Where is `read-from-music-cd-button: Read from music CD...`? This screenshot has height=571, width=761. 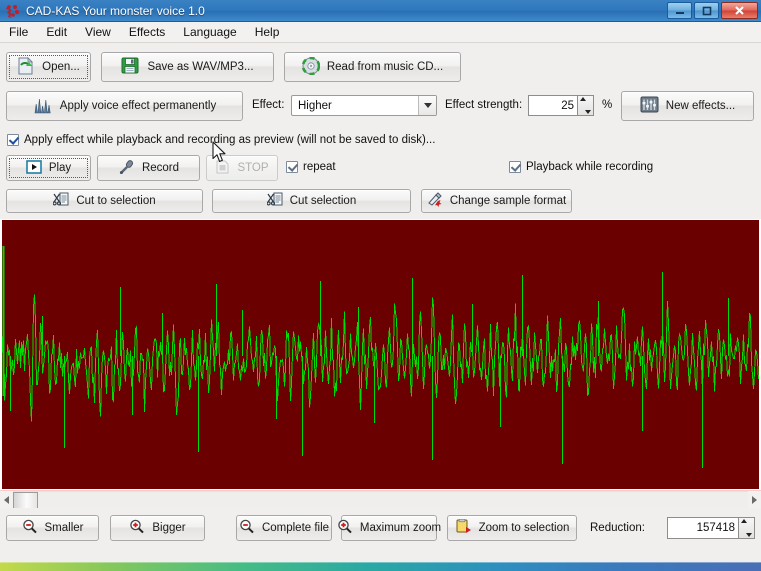
read-from-music-cd-button: Read from music CD... is located at coordinates (372, 67).